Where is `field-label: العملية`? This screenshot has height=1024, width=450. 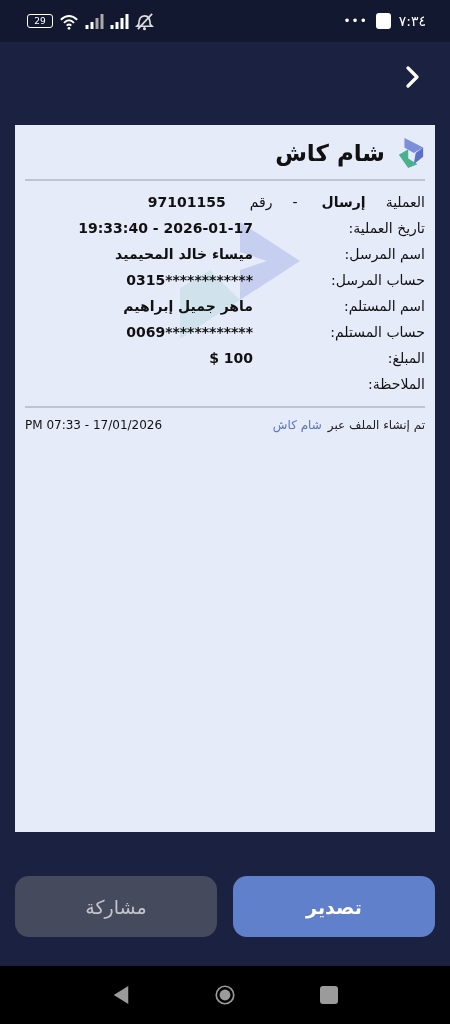
field-label: العملية is located at coordinates (405, 202).